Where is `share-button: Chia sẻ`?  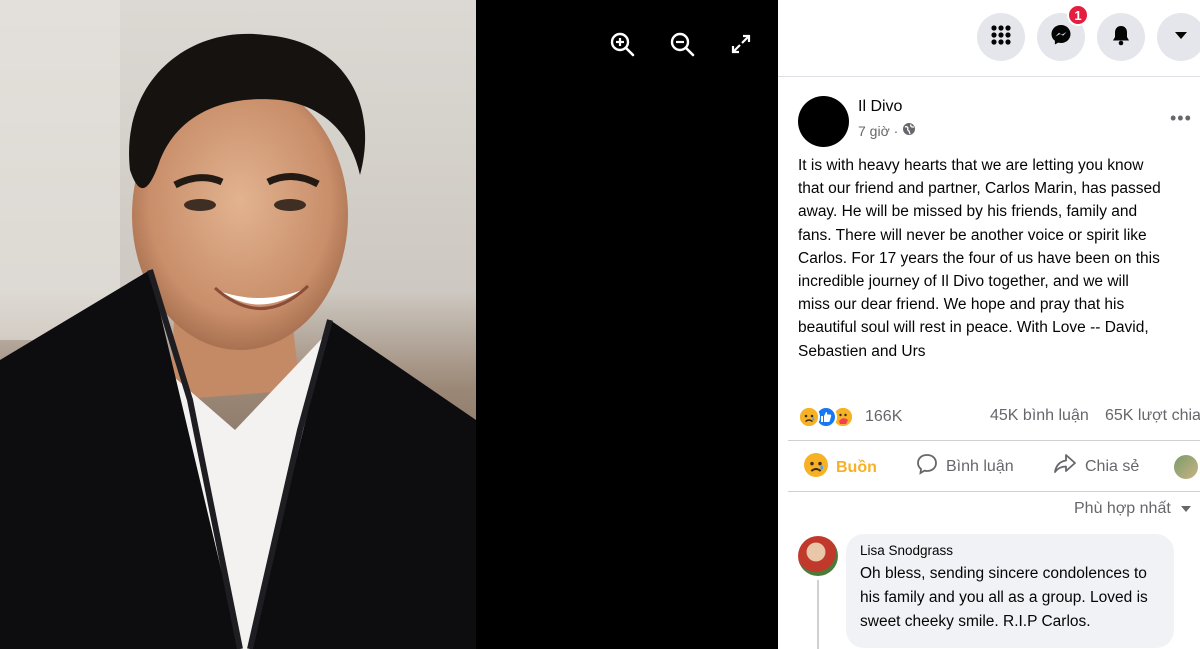 share-button: Chia sẻ is located at coordinates (1096, 466).